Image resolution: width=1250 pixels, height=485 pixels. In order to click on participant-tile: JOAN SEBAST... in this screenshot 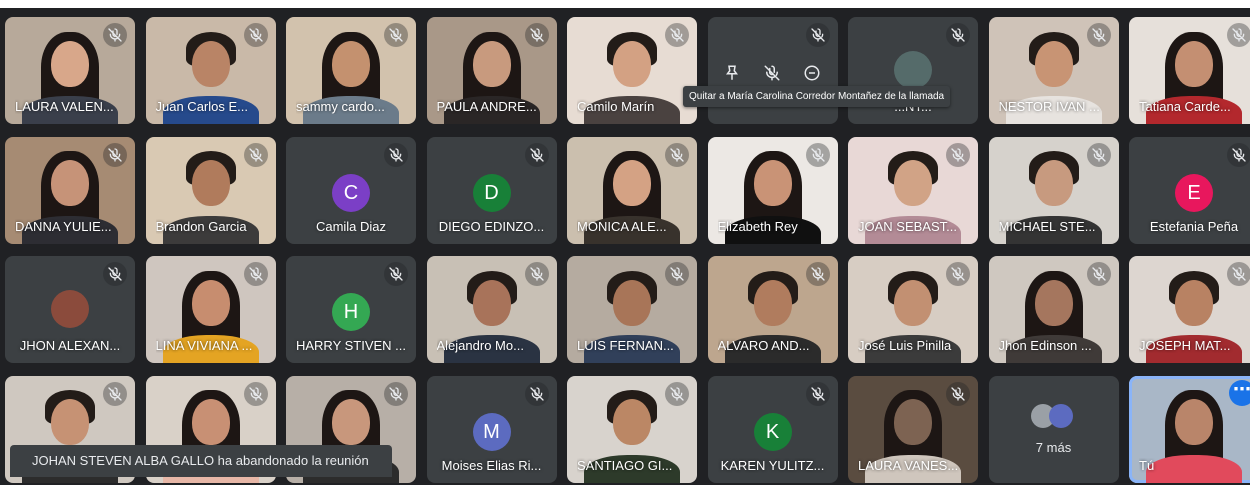, I will do `click(913, 190)`.